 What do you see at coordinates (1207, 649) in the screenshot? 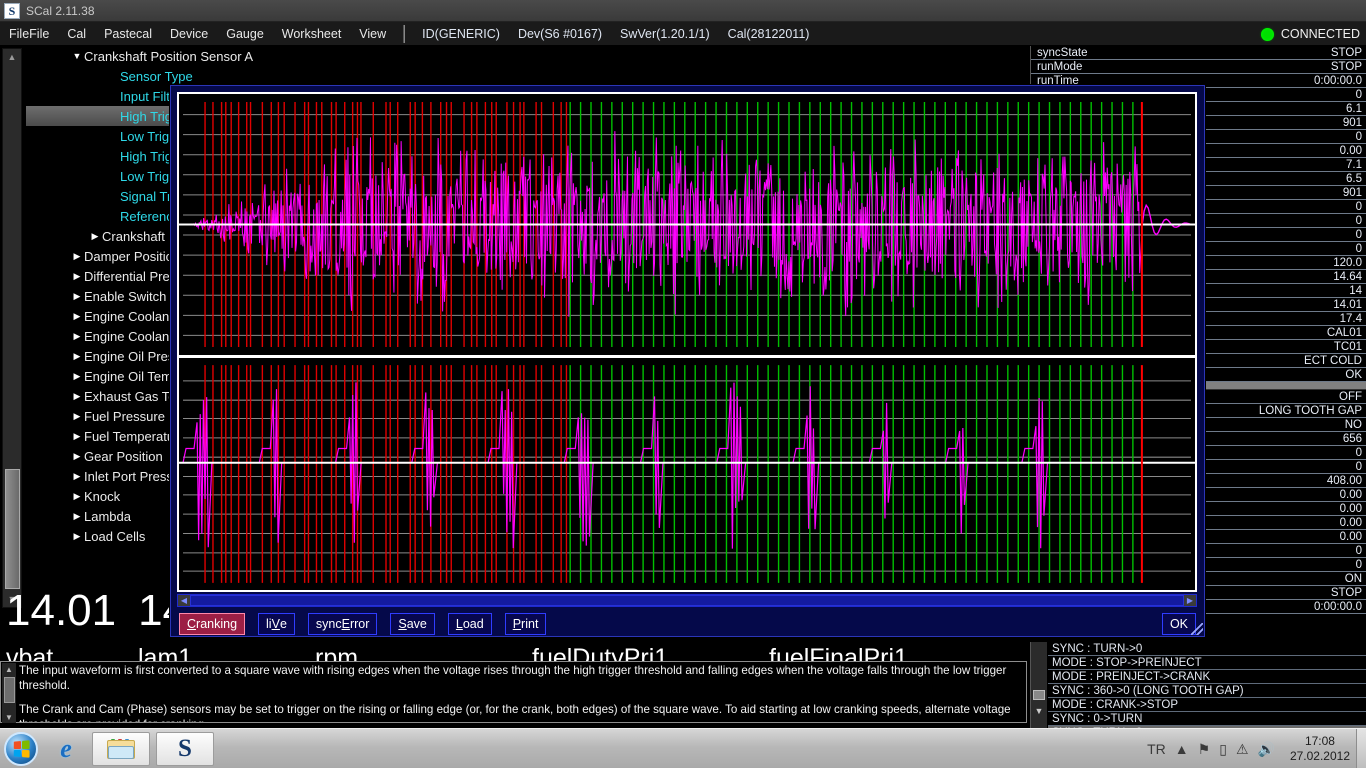
I see `log-row: SYNC : TURN->0` at bounding box center [1207, 649].